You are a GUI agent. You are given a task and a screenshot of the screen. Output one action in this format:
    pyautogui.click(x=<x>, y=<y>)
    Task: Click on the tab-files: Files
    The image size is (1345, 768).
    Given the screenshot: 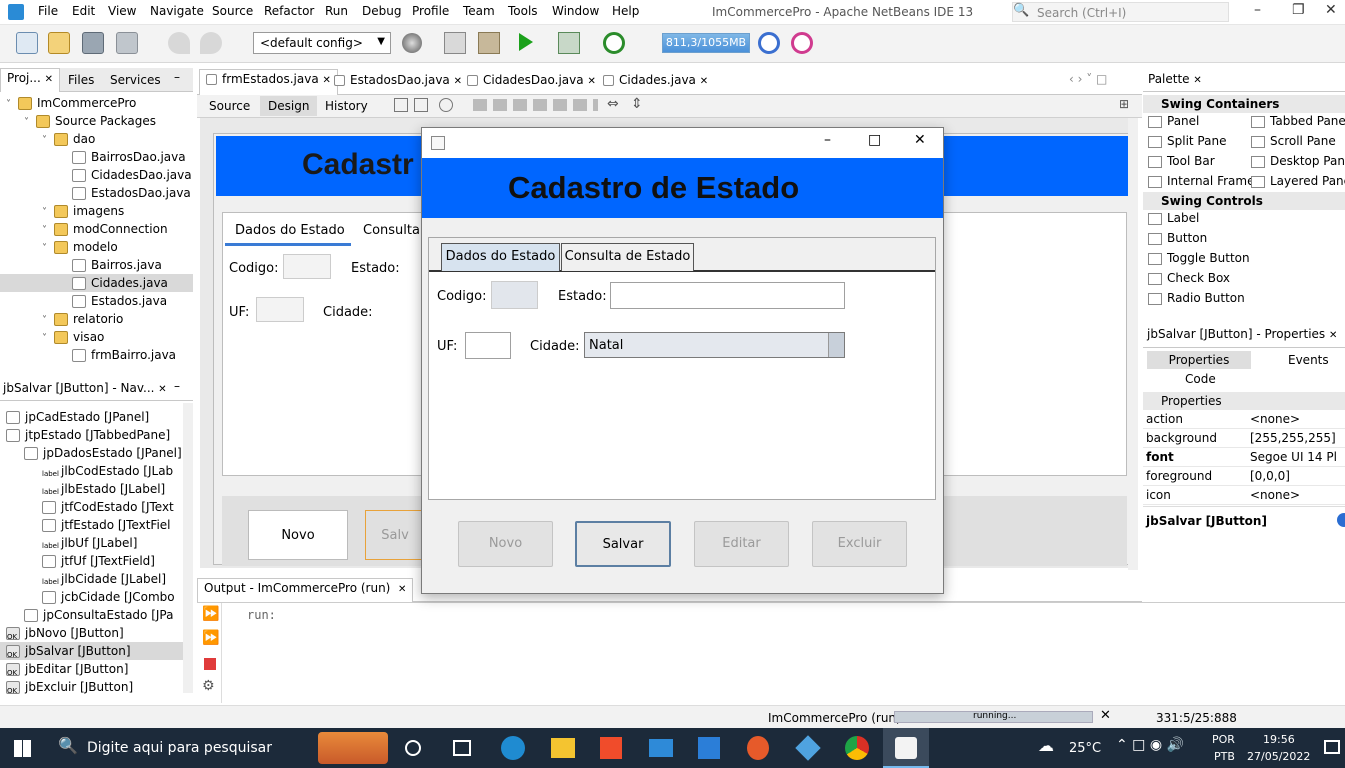 What is the action you would take?
    pyautogui.click(x=81, y=80)
    